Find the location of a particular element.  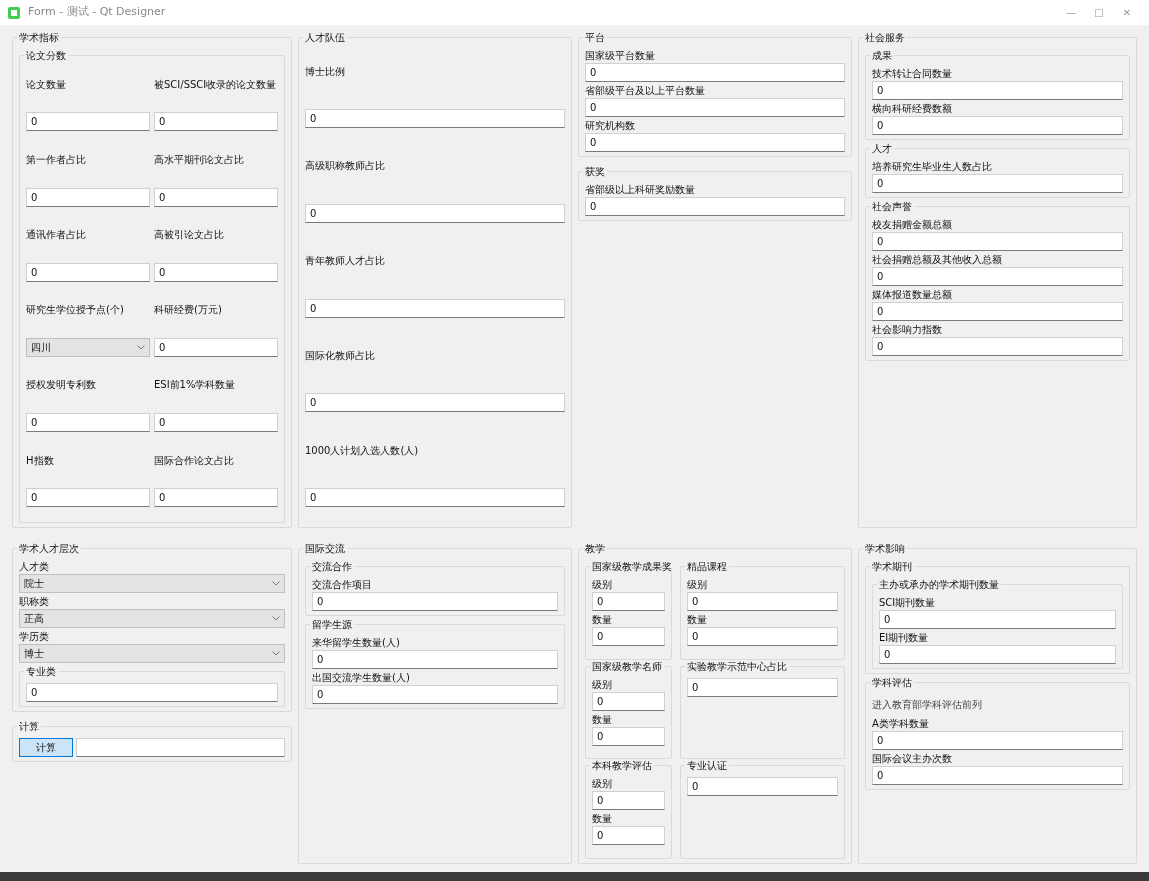

field-label: 博士比例 is located at coordinates (325, 71).